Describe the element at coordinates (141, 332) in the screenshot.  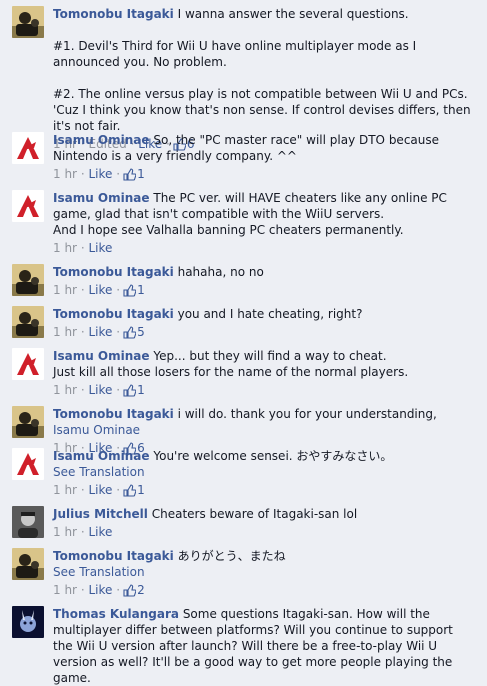
I see `like-count: 5` at that location.